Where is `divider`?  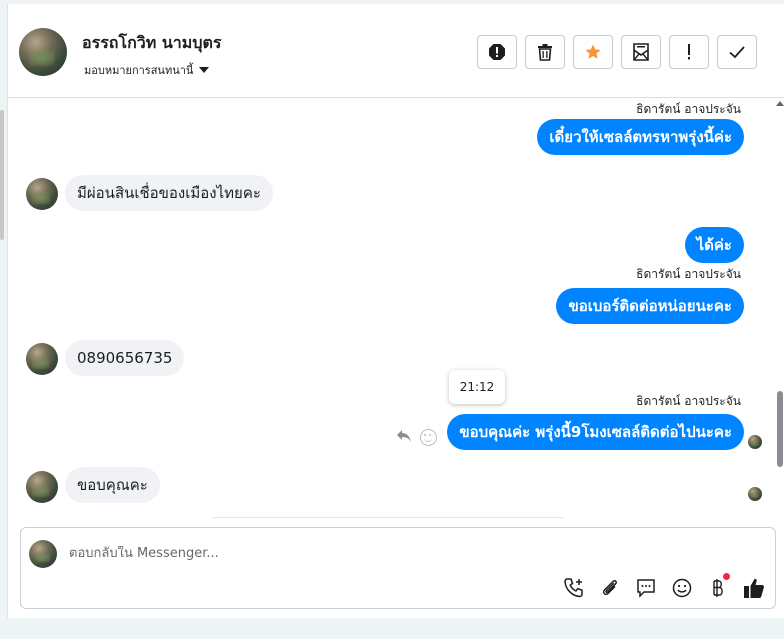 divider is located at coordinates (388, 517).